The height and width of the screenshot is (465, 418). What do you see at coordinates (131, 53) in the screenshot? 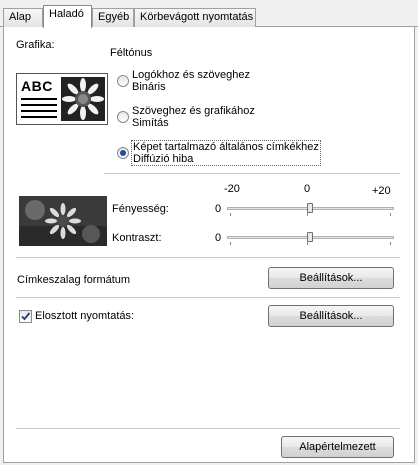
I see `halftone-label: Féltónus` at bounding box center [131, 53].